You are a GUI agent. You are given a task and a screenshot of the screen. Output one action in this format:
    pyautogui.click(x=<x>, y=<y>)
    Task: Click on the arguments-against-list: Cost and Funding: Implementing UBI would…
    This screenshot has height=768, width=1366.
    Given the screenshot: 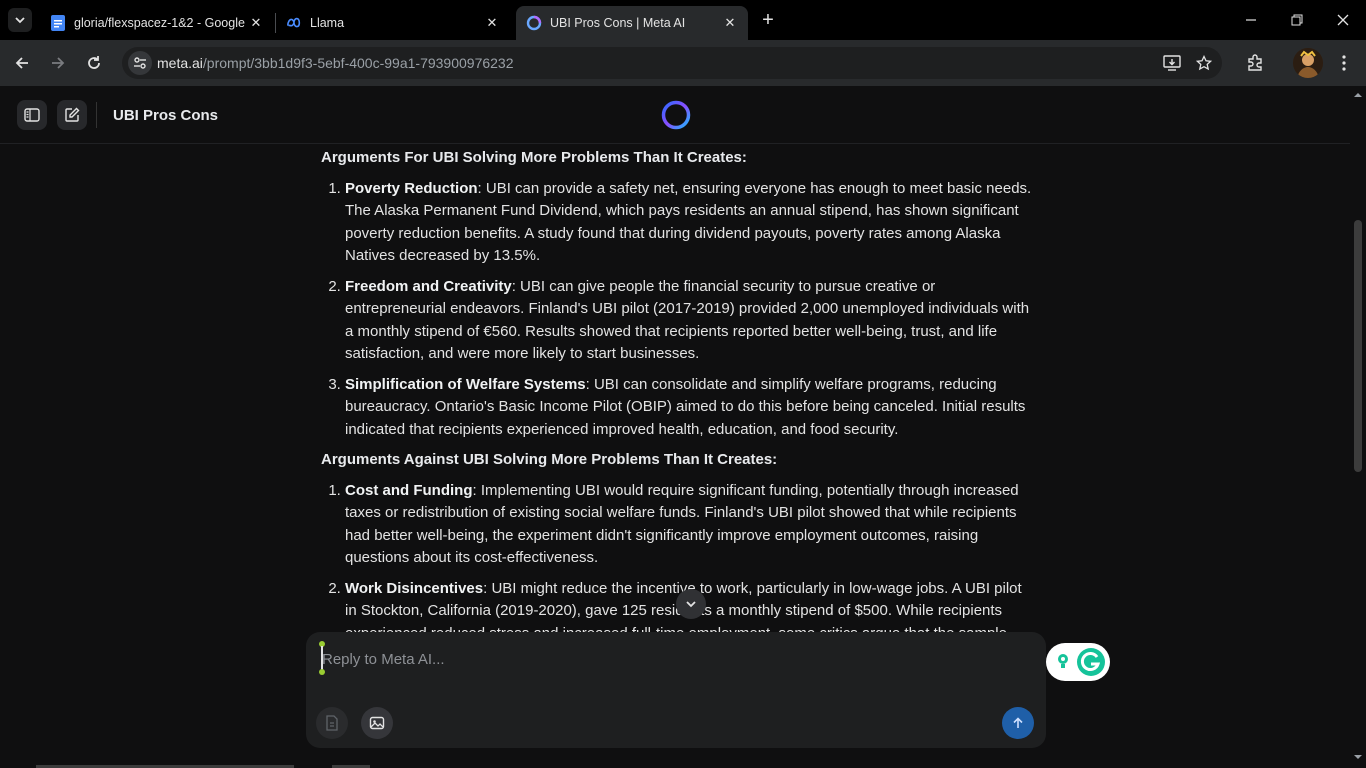 What is the action you would take?
    pyautogui.click(x=678, y=559)
    